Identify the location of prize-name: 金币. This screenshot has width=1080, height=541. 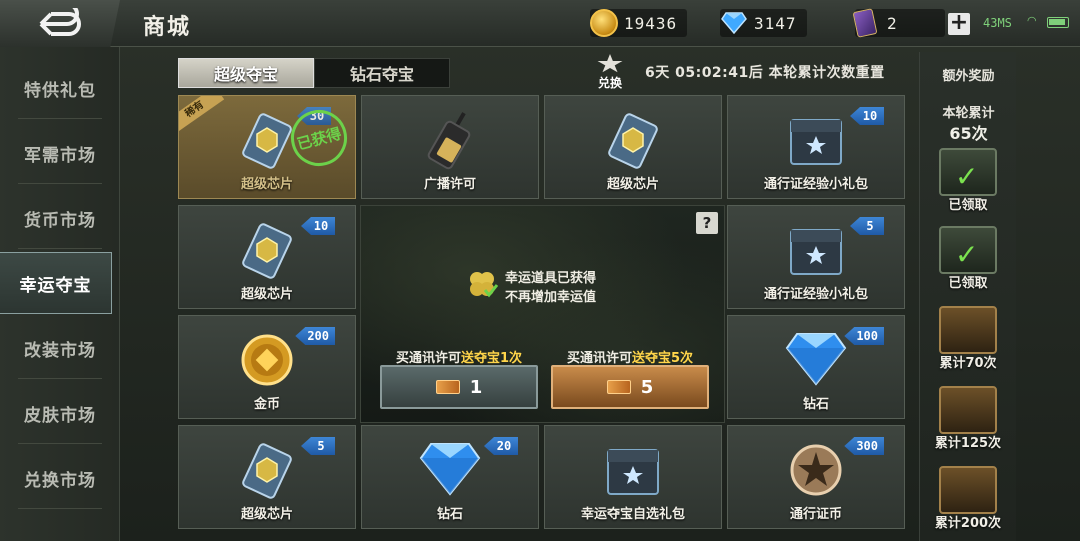
(266, 404).